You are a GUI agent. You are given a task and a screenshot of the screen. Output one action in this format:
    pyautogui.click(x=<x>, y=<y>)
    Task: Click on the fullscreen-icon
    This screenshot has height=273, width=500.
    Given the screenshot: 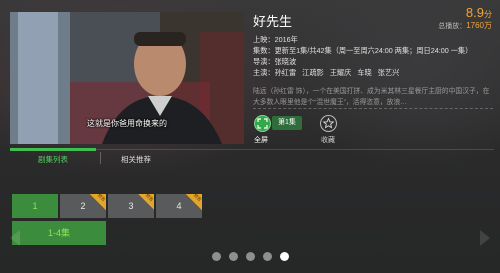 What is the action you would take?
    pyautogui.click(x=262, y=123)
    